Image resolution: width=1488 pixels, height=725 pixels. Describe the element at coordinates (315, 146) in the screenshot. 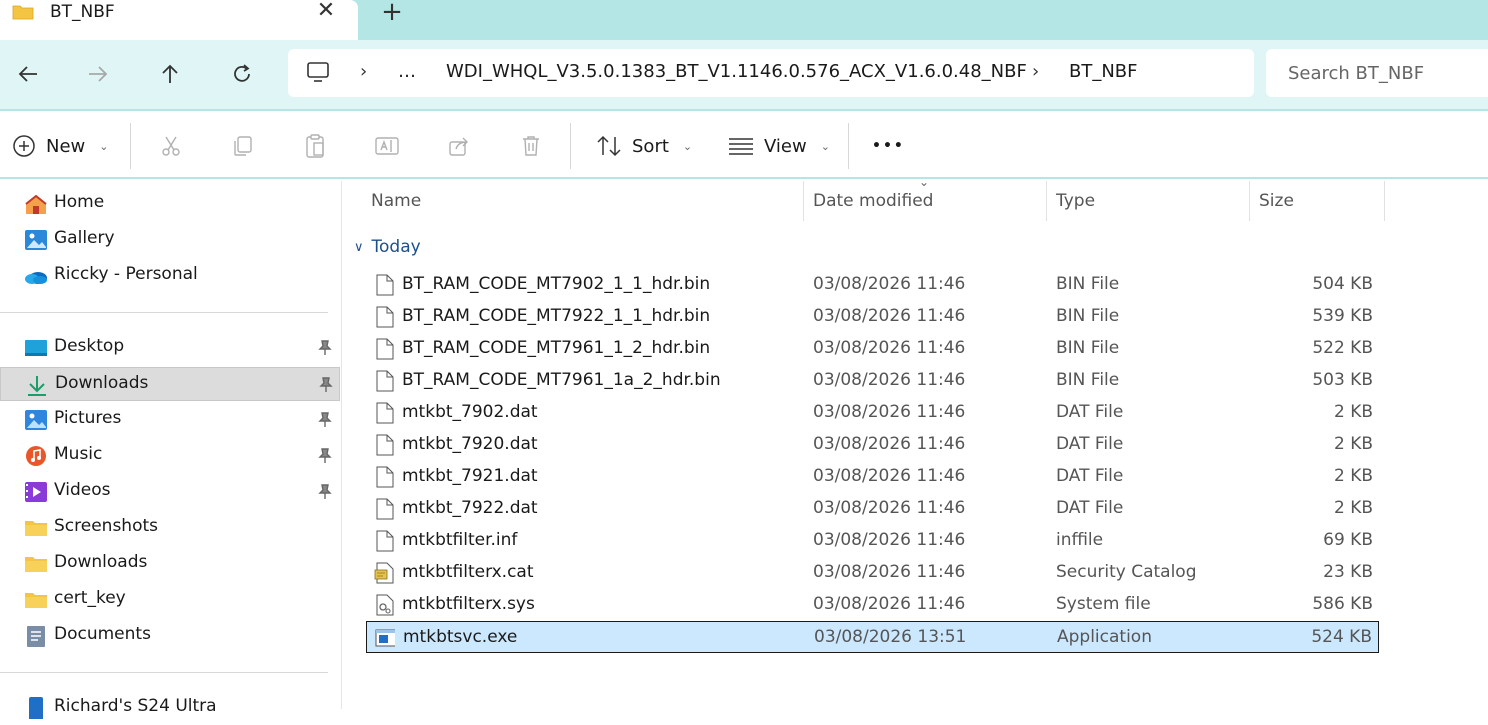

I see `paste-button` at that location.